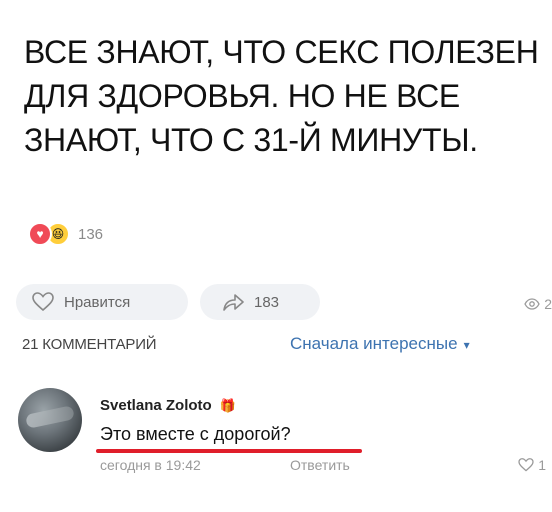 This screenshot has height=512, width=552. I want to click on share-button: 183, so click(260, 302).